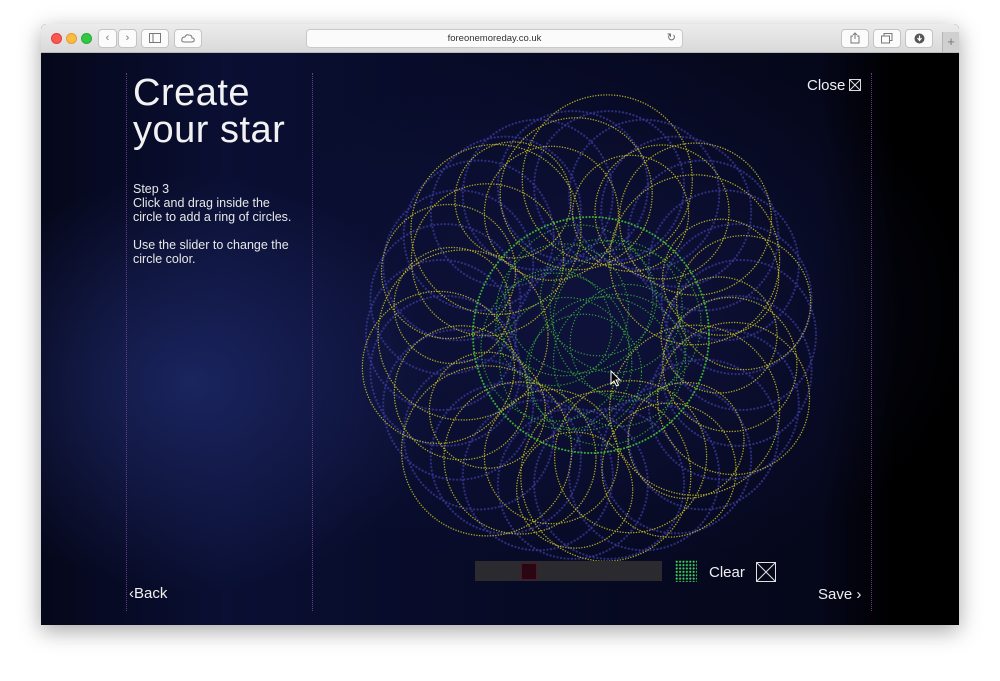 Image resolution: width=1000 pixels, height=681 pixels. I want to click on selected-color-swatch, so click(686, 571).